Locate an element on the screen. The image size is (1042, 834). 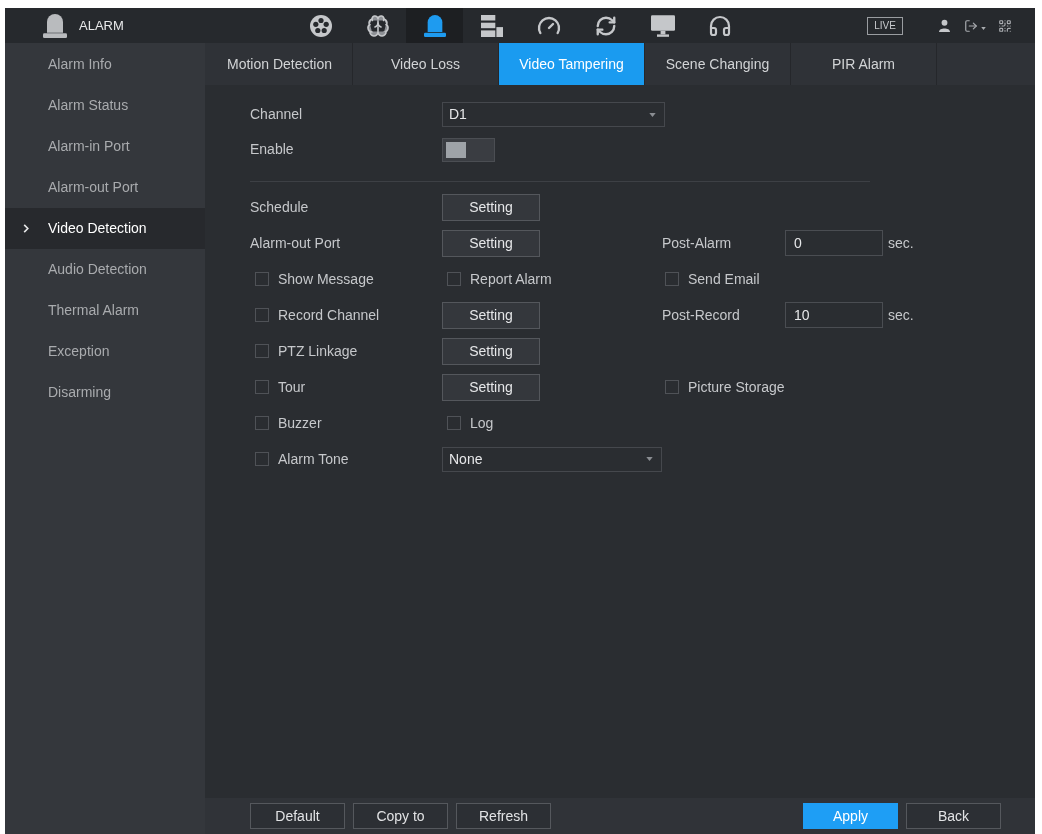
checkbox-label: Record Channel is located at coordinates (329, 315).